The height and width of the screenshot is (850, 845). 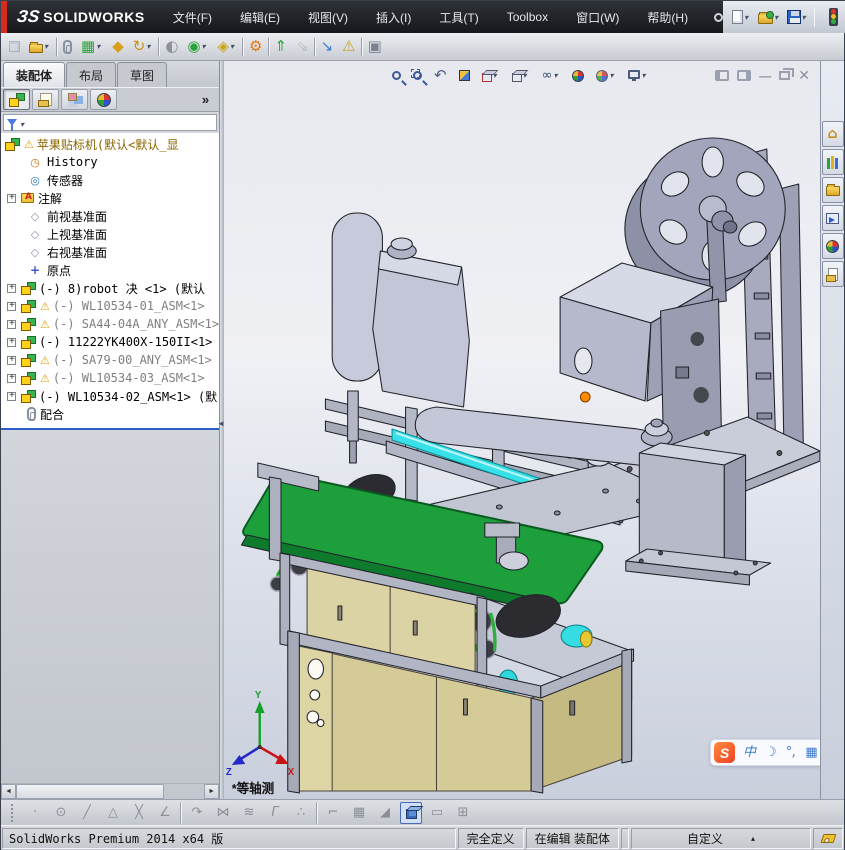 What do you see at coordinates (113, 813) in the screenshot?
I see `snap-toolbar-button: △` at bounding box center [113, 813].